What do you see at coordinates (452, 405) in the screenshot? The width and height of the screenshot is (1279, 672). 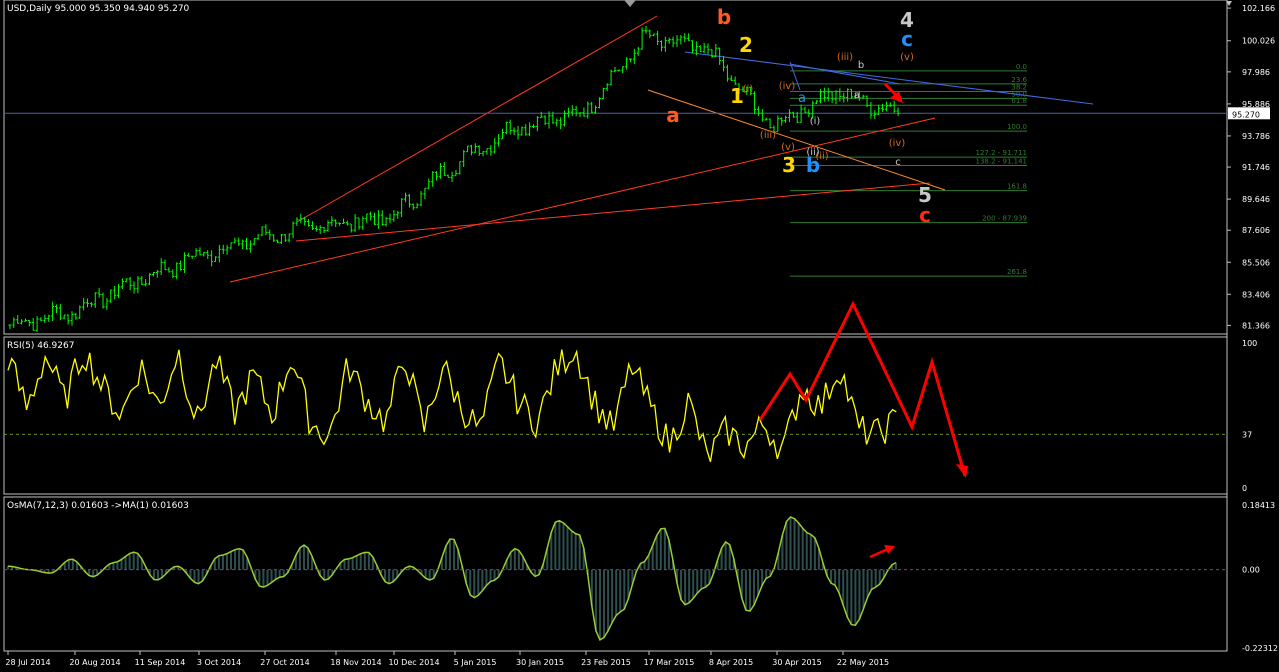 I see `rsi-line` at bounding box center [452, 405].